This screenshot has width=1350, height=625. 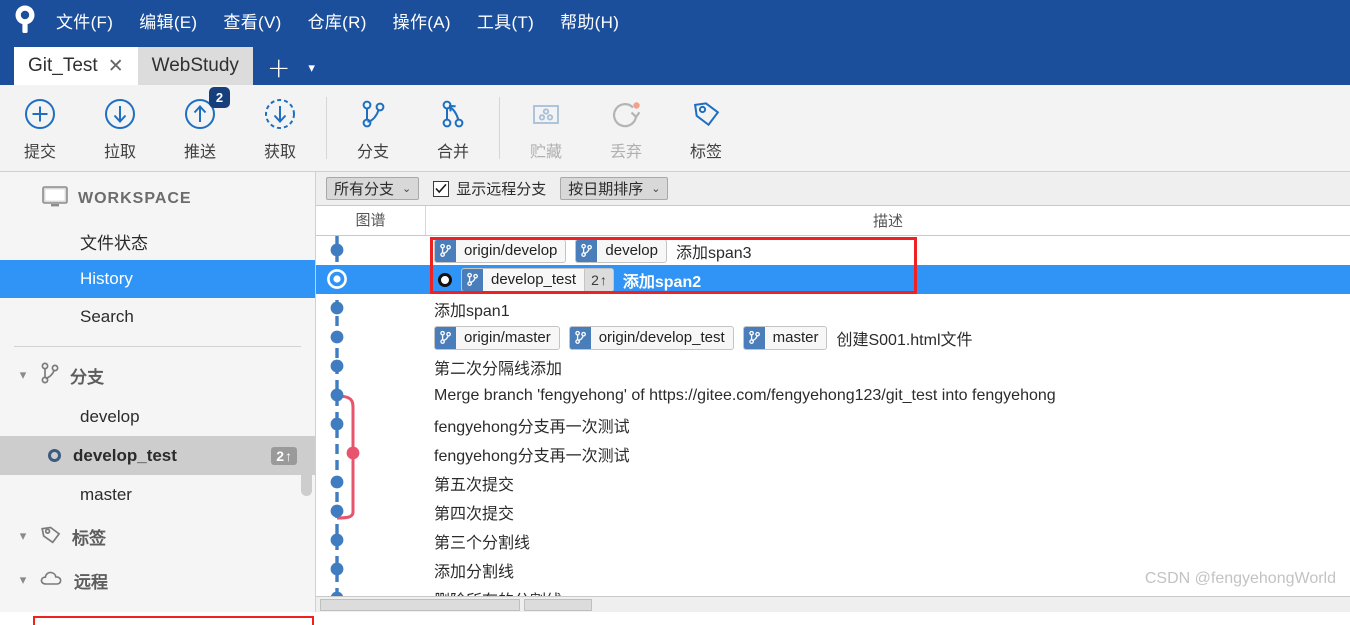 I want to click on stash-box-icon, so click(x=546, y=114).